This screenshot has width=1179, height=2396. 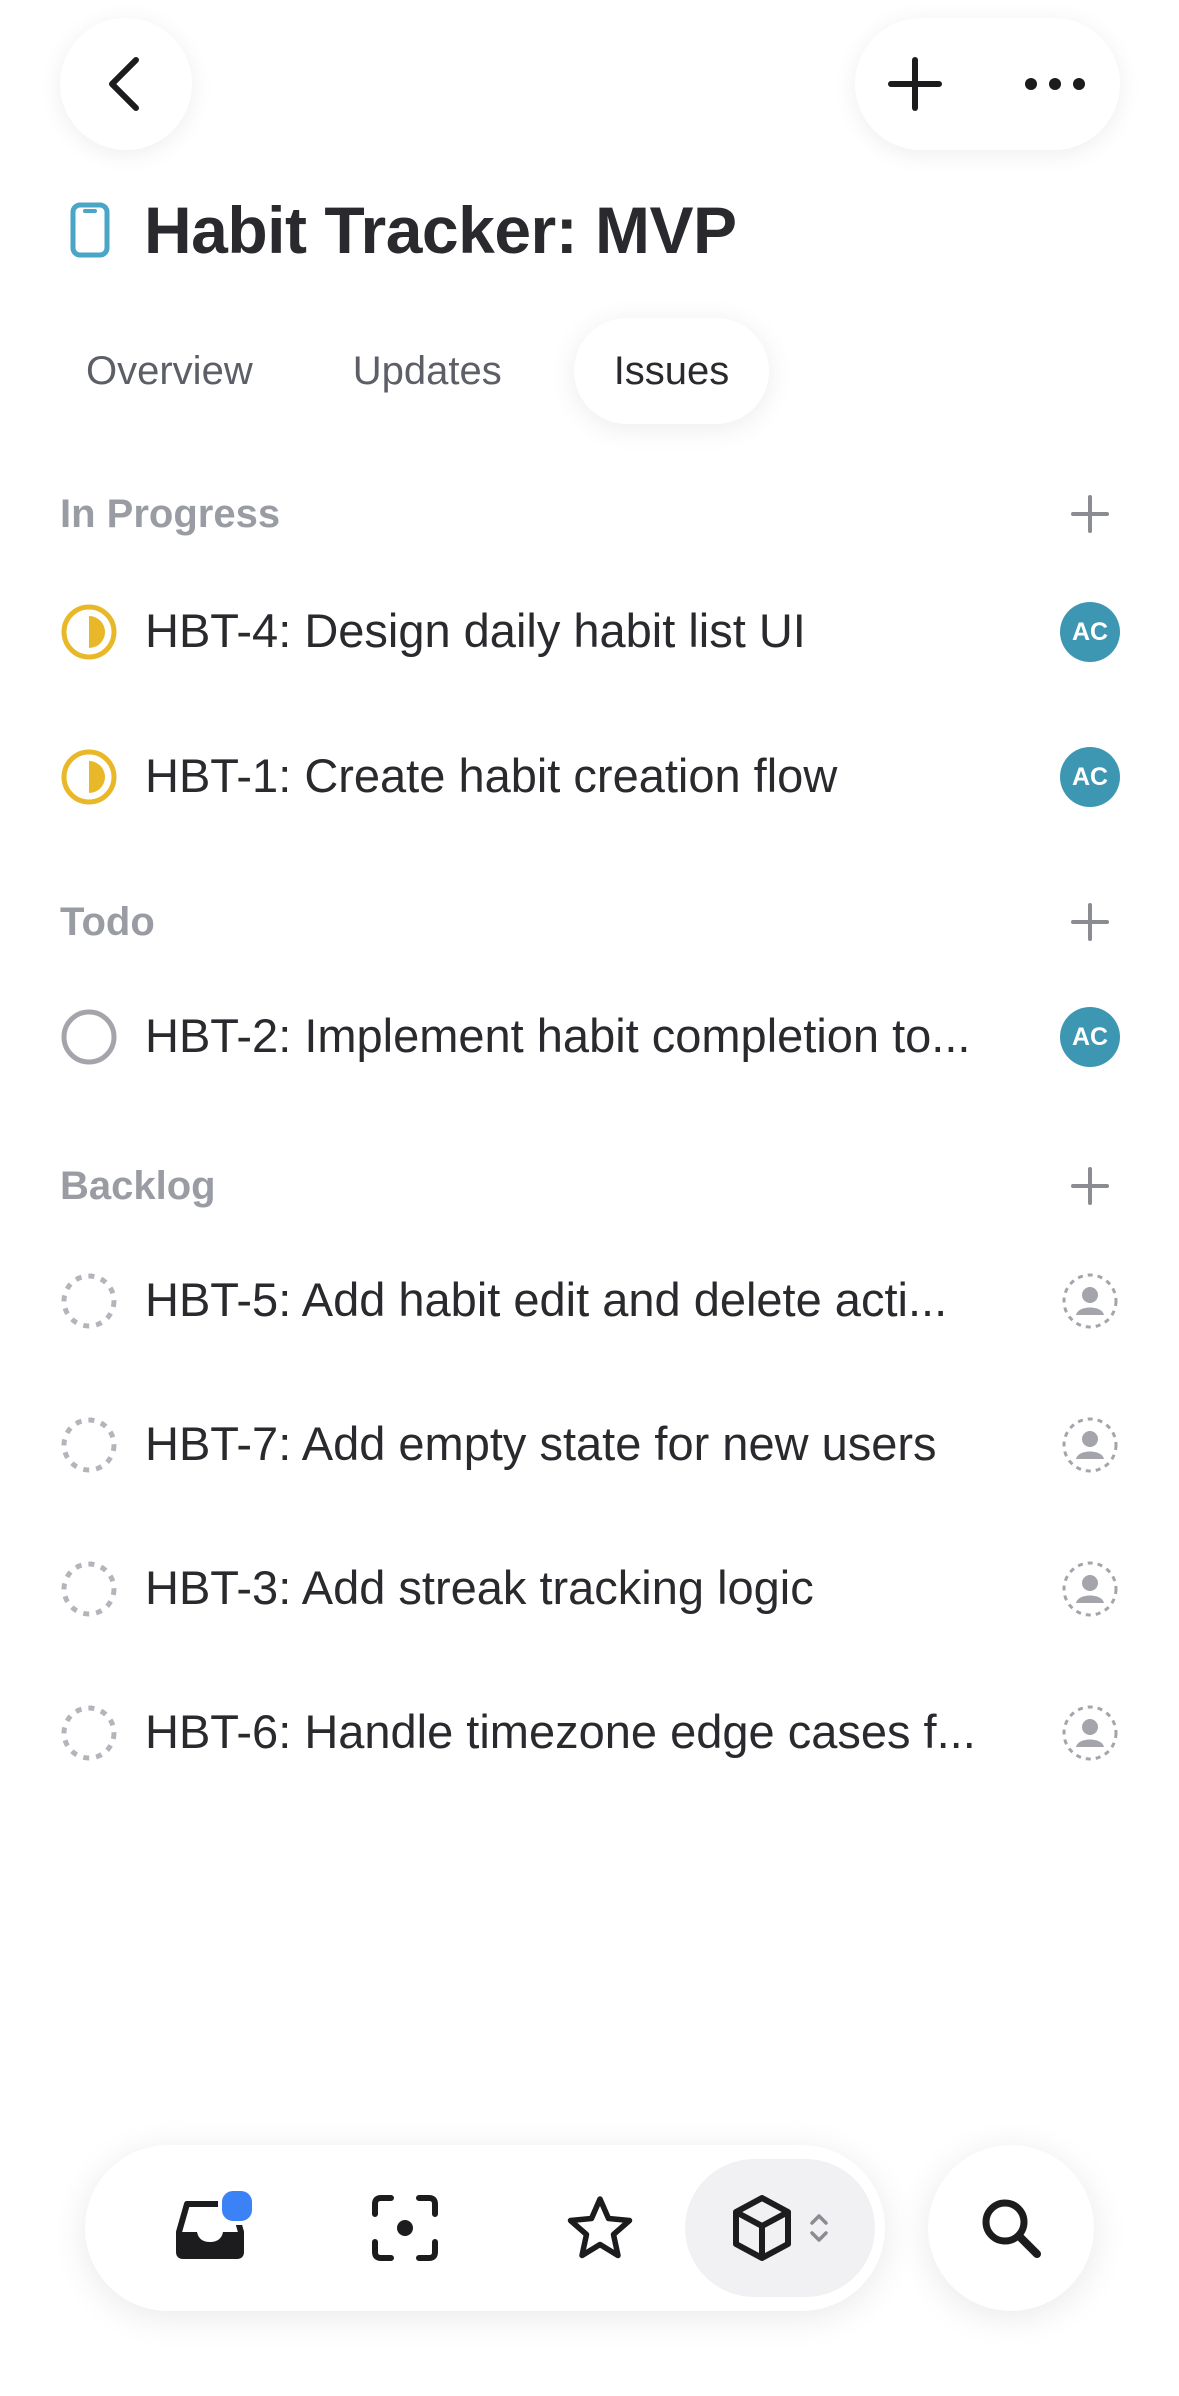 I want to click on top-bar, so click(x=589, y=85).